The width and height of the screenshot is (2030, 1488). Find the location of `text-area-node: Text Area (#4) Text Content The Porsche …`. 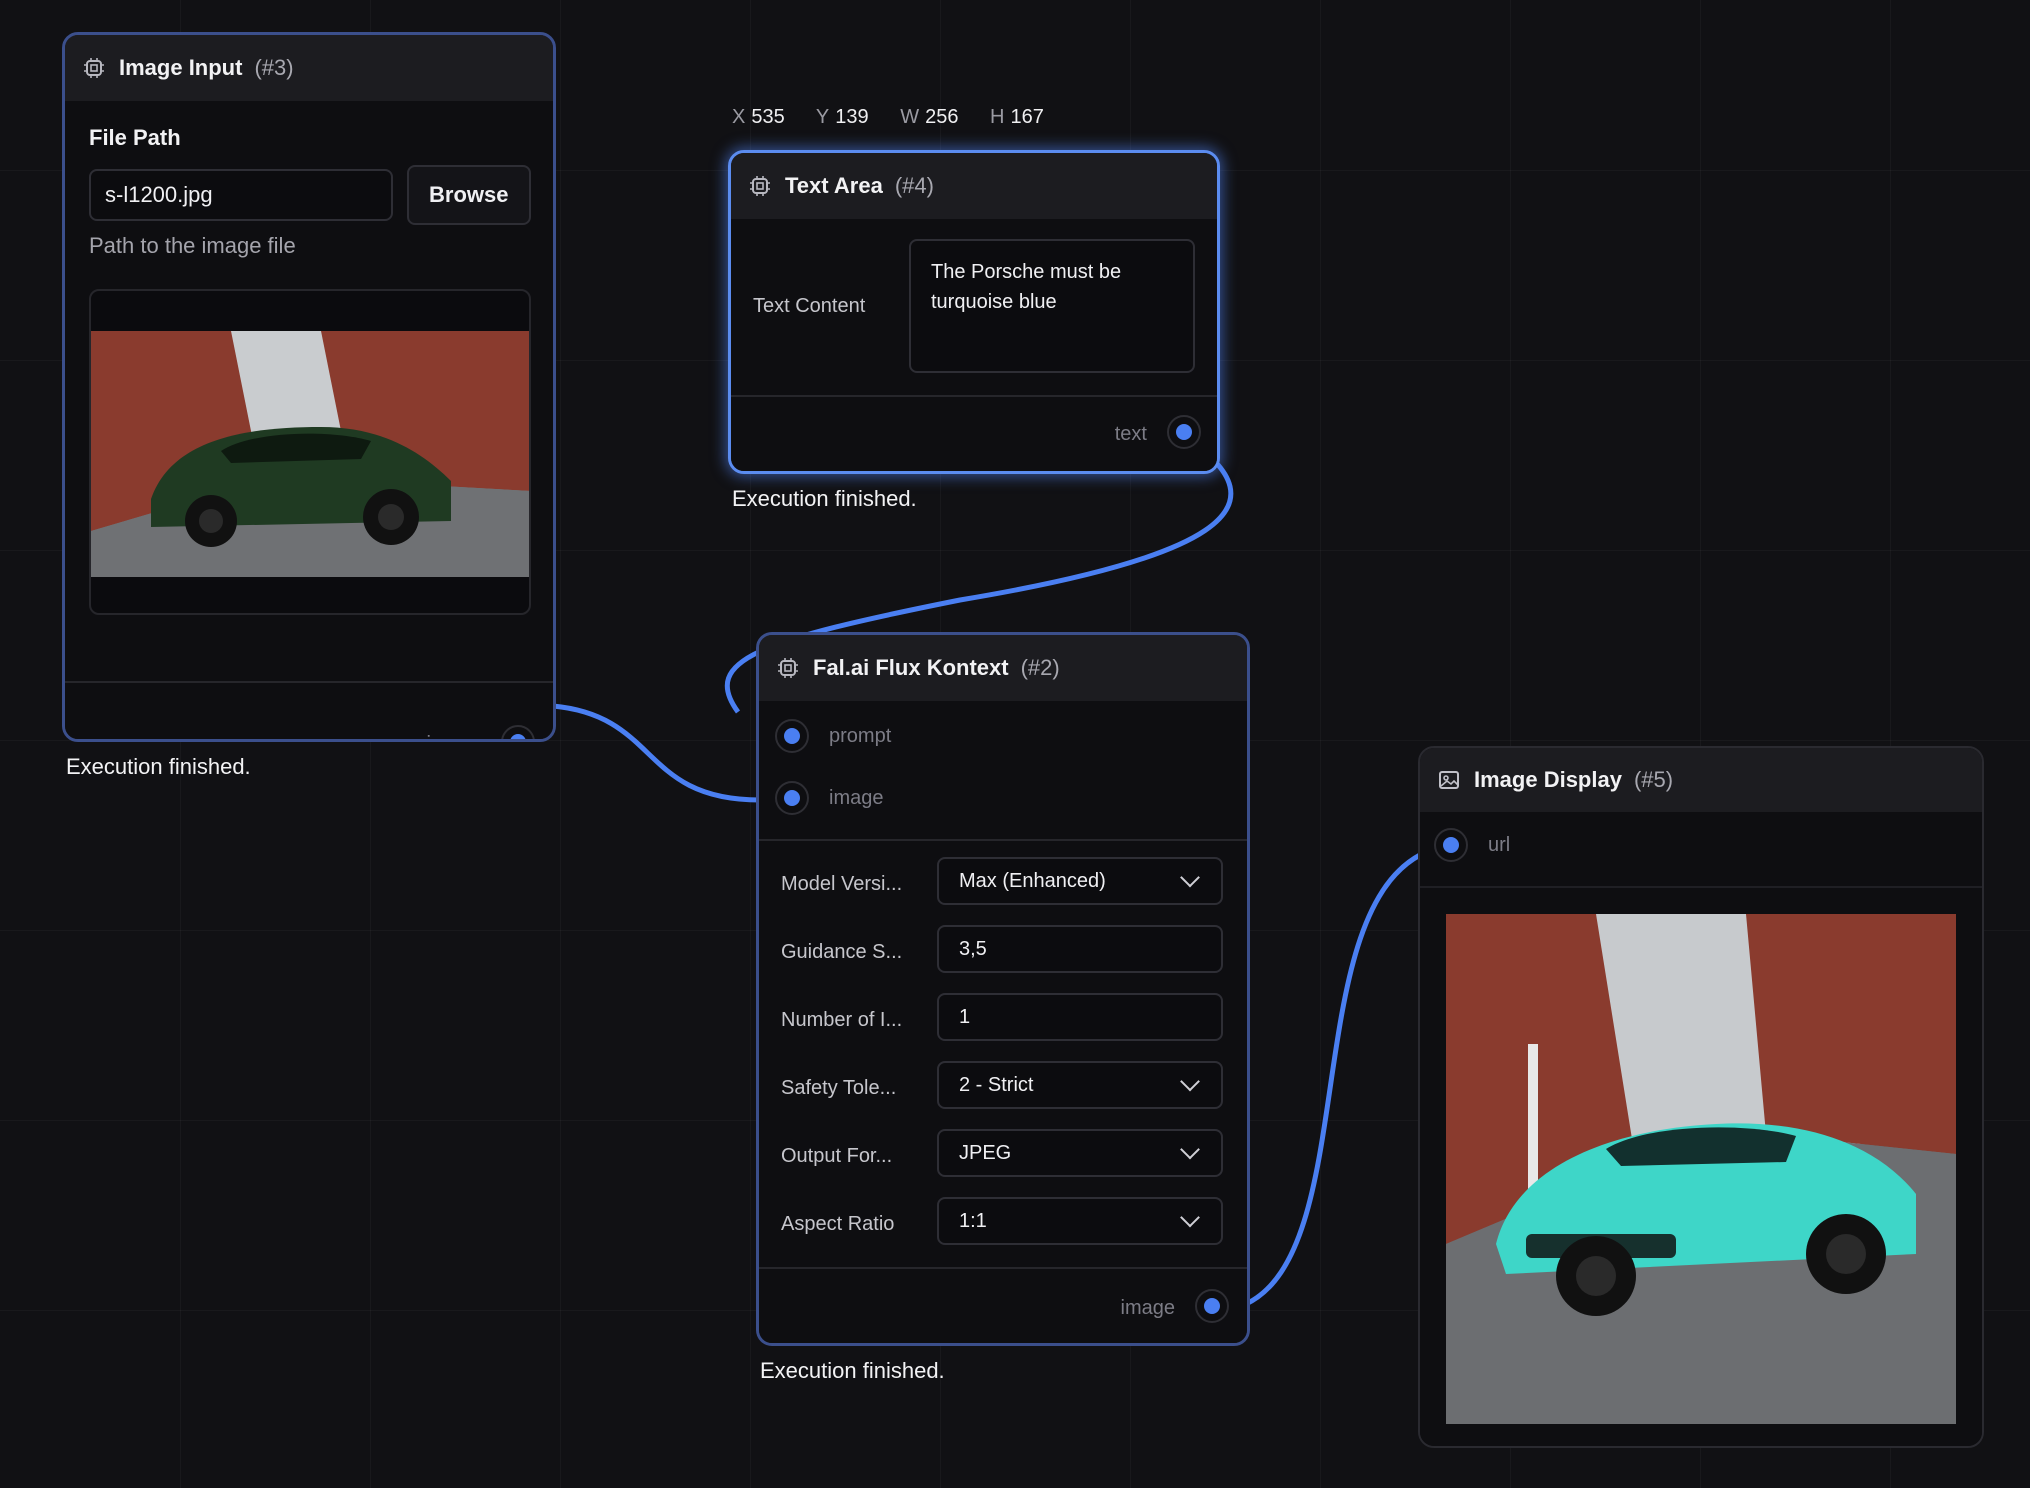

text-area-node: Text Area (#4) Text Content The Porsche … is located at coordinates (974, 312).